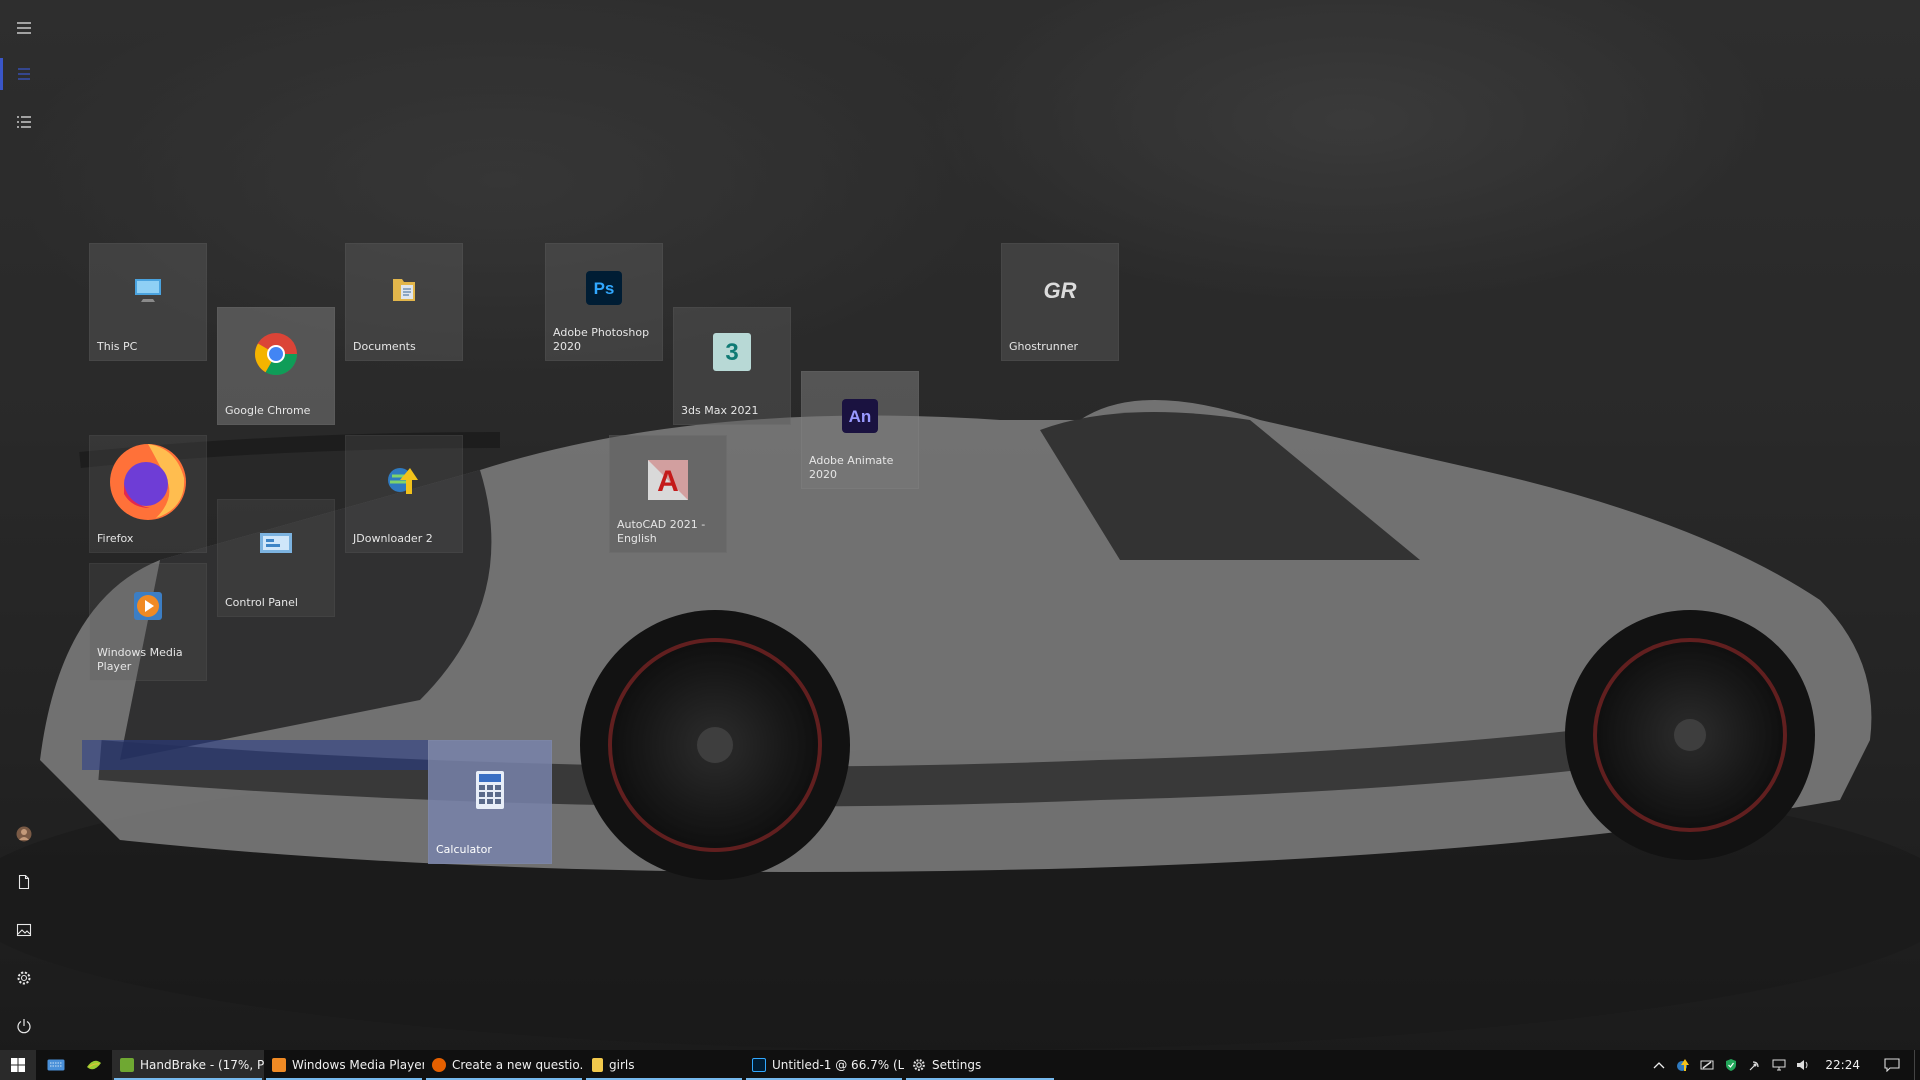 This screenshot has width=1920, height=1080. I want to click on animate-icon: An, so click(860, 416).